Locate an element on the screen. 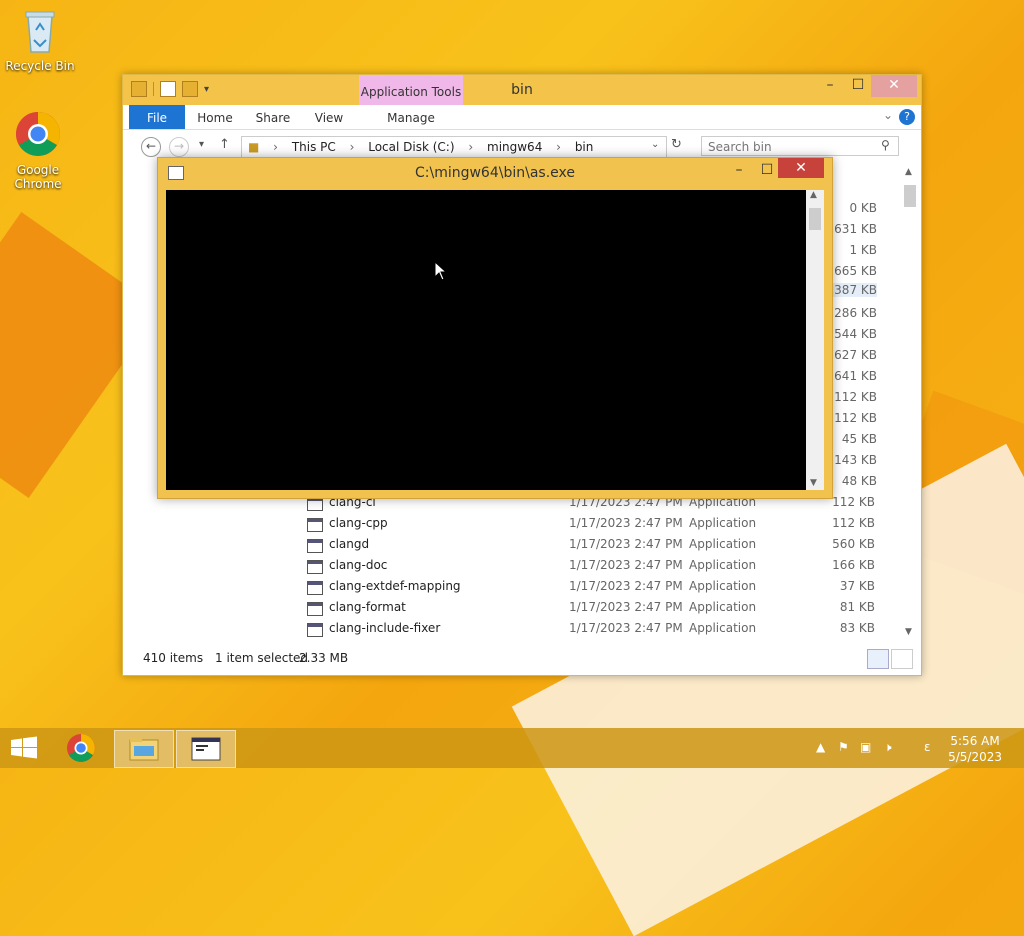 Image resolution: width=1024 pixels, height=936 pixels. tab-home: Home is located at coordinates (215, 117).